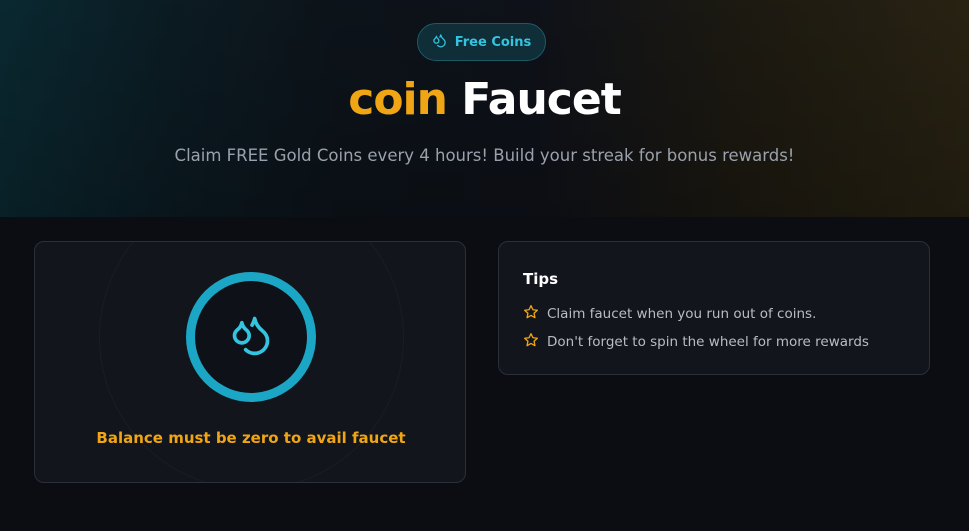 The height and width of the screenshot is (531, 969). What do you see at coordinates (493, 42) in the screenshot?
I see `badge-label: Free Coins` at bounding box center [493, 42].